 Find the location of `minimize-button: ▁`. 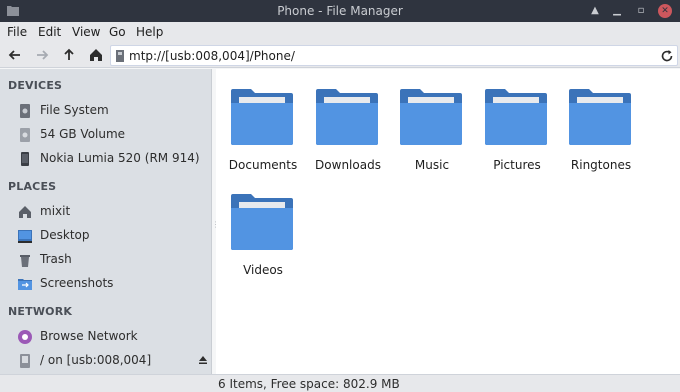

minimize-button: ▁ is located at coordinates (617, 11).